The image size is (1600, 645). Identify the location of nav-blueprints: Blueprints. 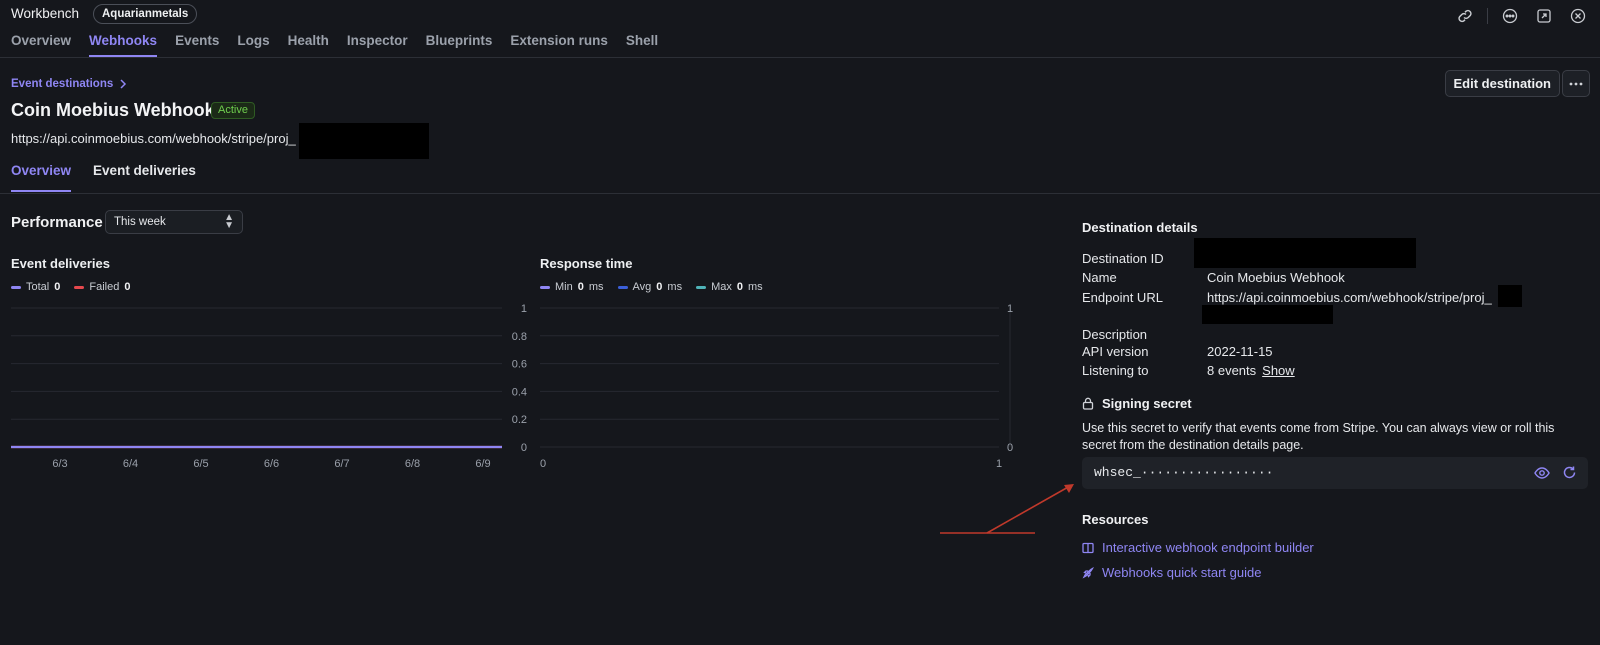
(459, 45).